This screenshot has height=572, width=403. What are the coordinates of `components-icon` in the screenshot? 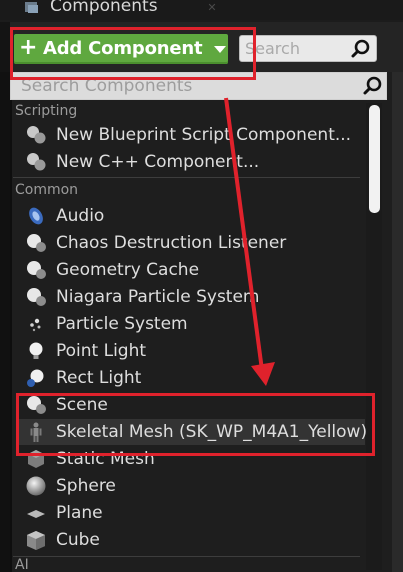 It's located at (31, 7).